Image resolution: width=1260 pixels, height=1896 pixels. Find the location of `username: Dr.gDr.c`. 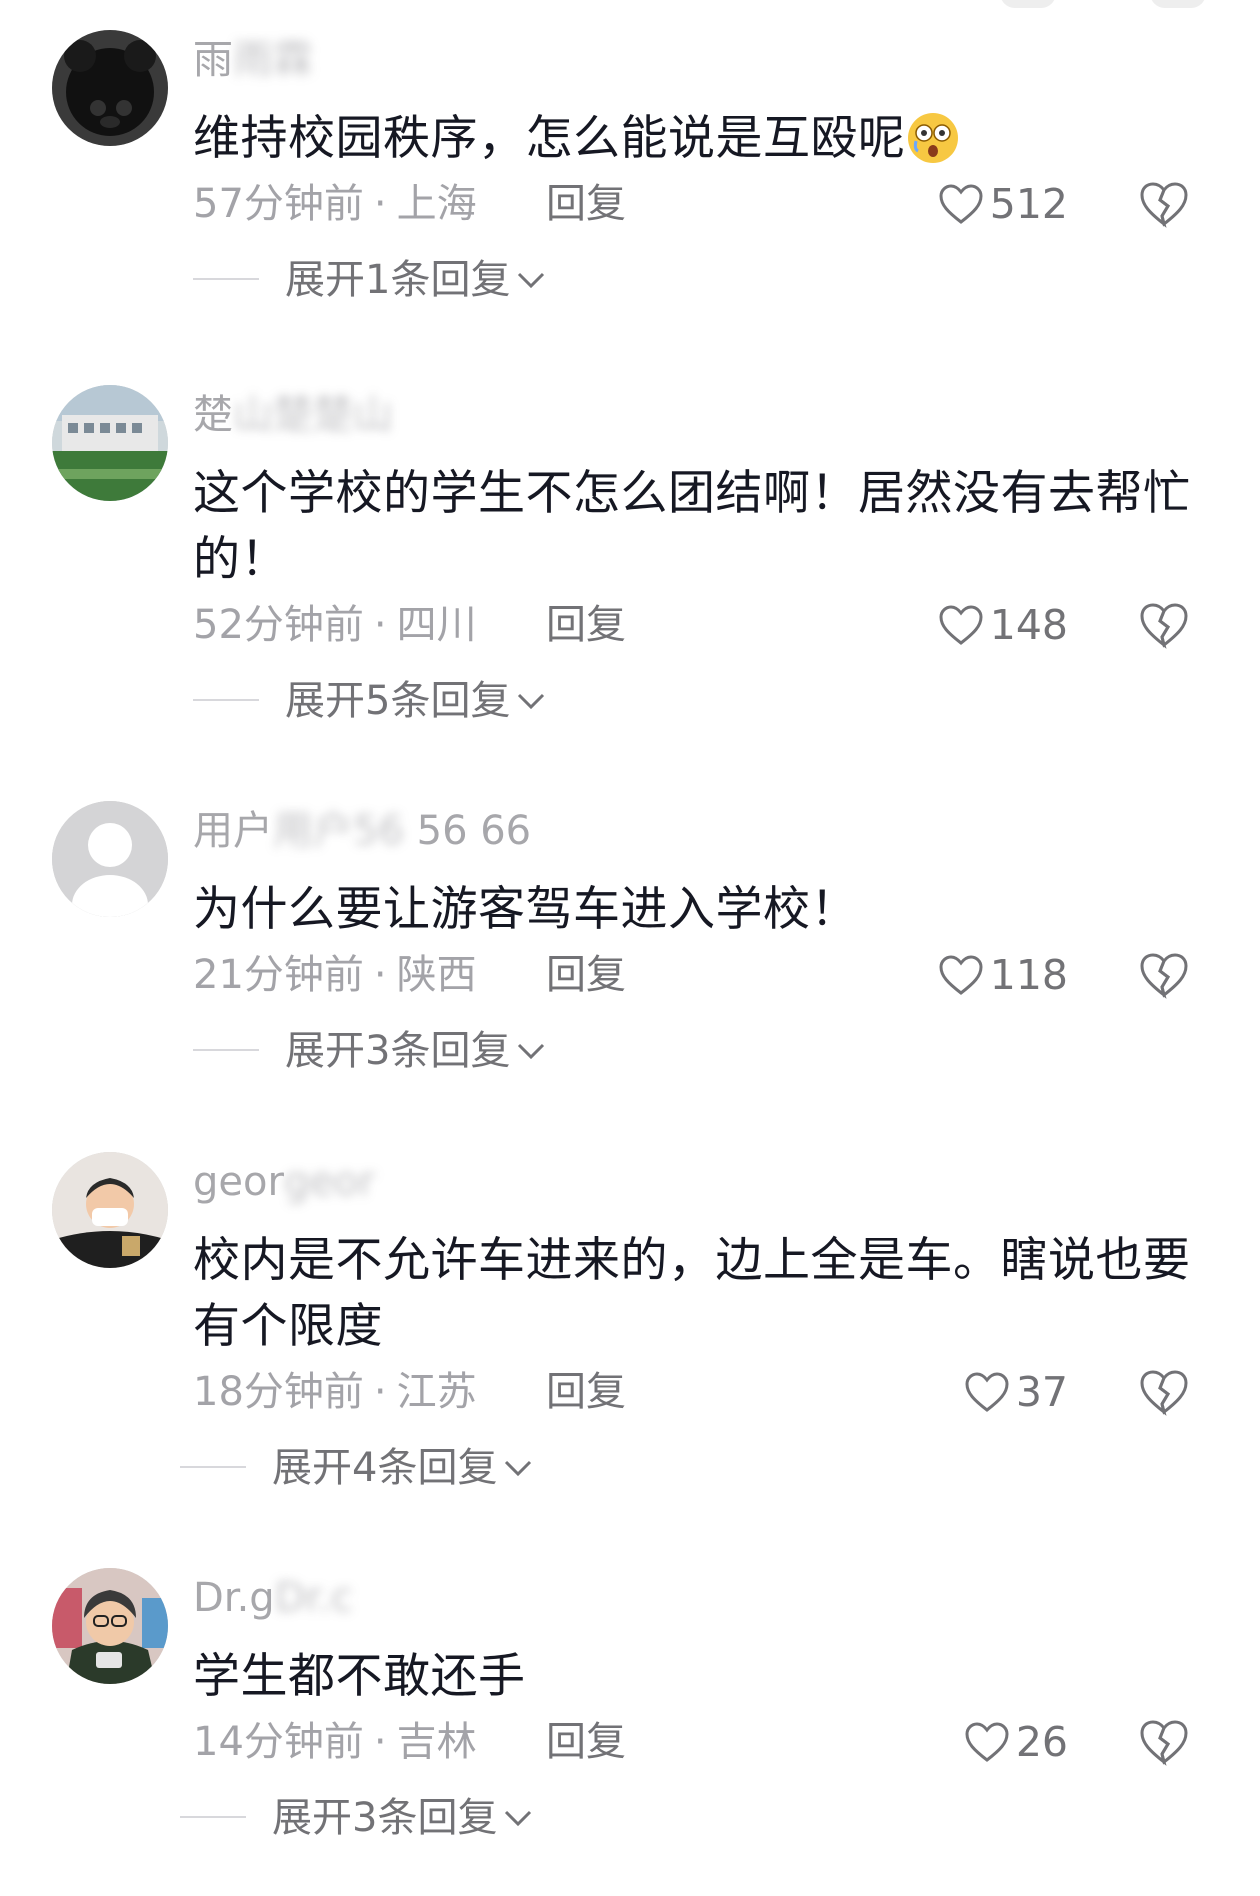

username: Dr.gDr.c is located at coordinates (273, 1598).